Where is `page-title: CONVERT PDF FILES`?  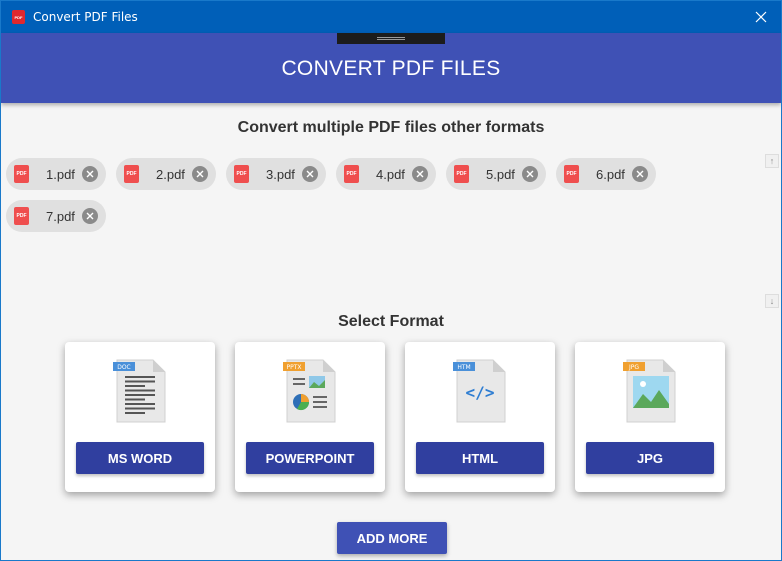 page-title: CONVERT PDF FILES is located at coordinates (391, 68).